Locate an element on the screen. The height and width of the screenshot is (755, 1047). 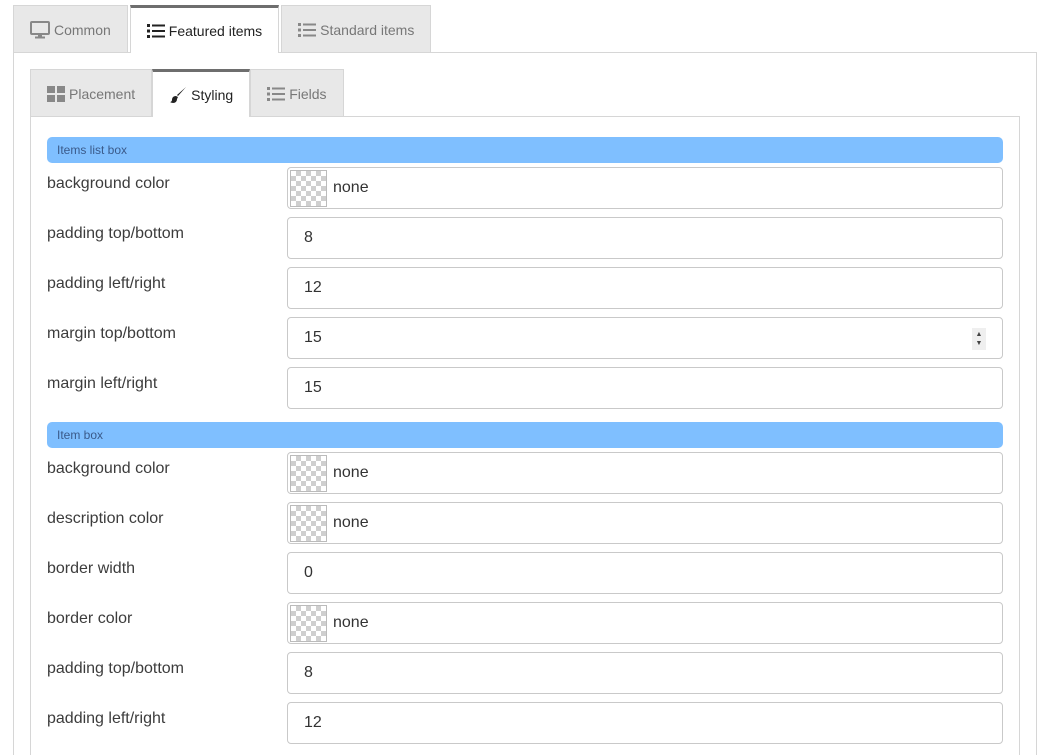
form-row-item-padding-left-right: padding left/right 12 is located at coordinates (525, 723).